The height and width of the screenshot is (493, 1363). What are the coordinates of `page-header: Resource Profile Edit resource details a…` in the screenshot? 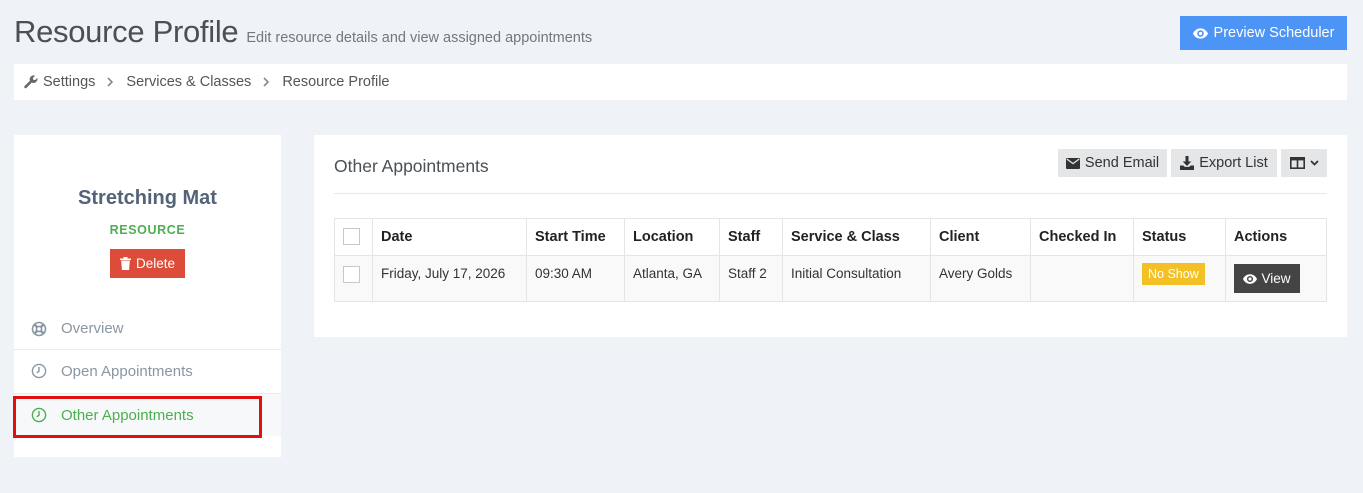 It's located at (303, 32).